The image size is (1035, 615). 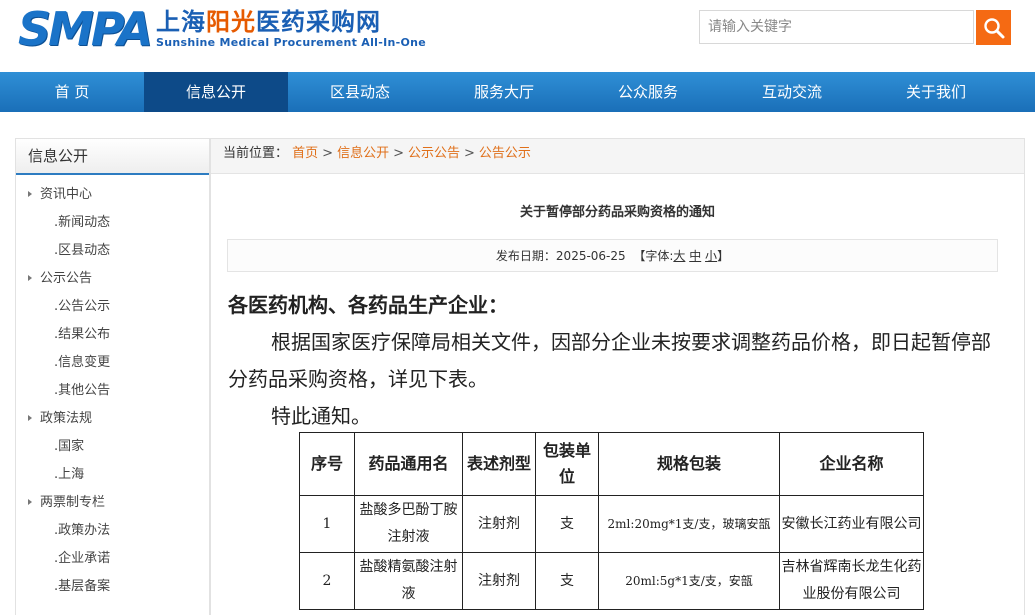 I want to click on sidebar-item-info-changes: .信息变更, so click(x=112, y=363).